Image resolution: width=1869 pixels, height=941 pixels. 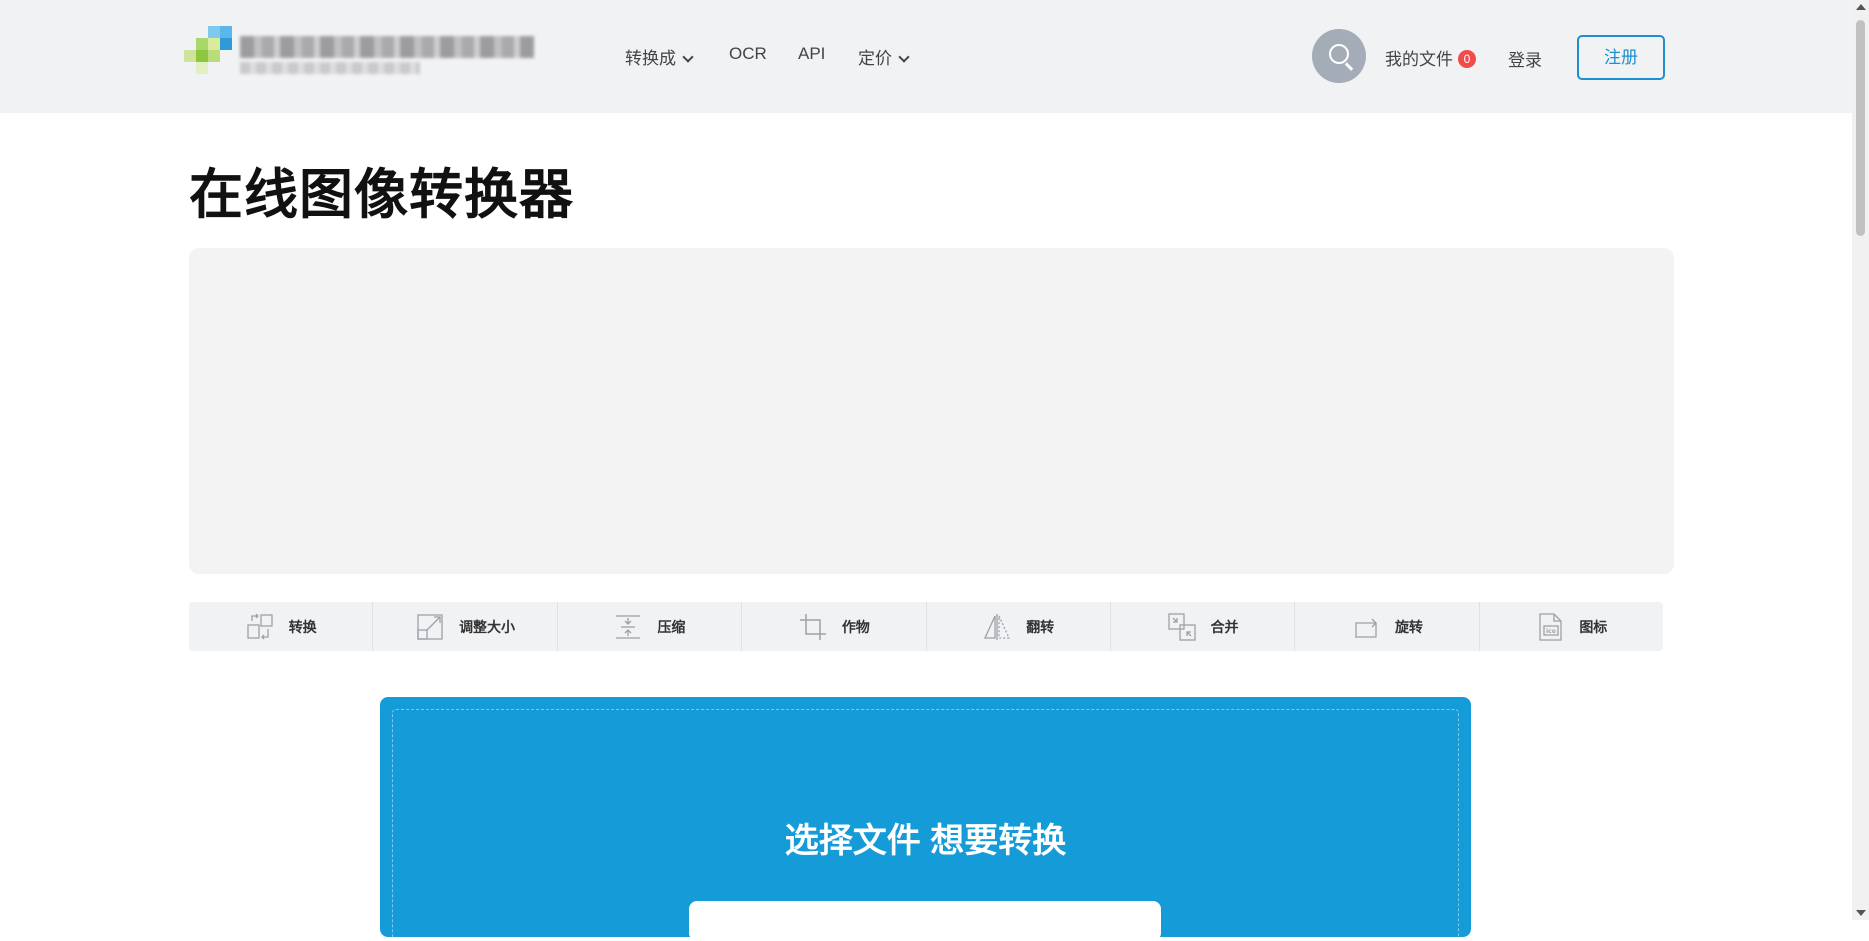 I want to click on tool-flip: 翻转, so click(x=1019, y=626).